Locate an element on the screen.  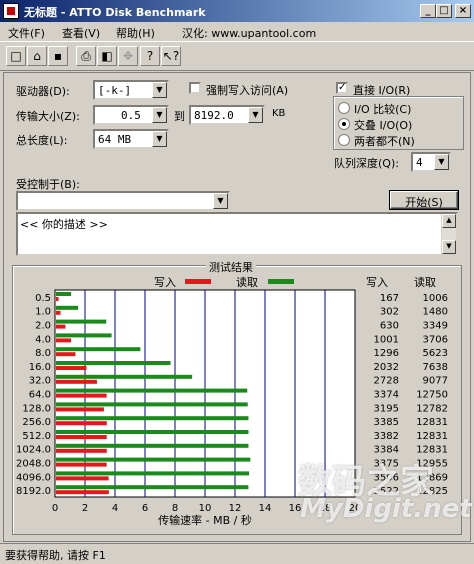
x-tick-label: 10 is located at coordinates (205, 508).